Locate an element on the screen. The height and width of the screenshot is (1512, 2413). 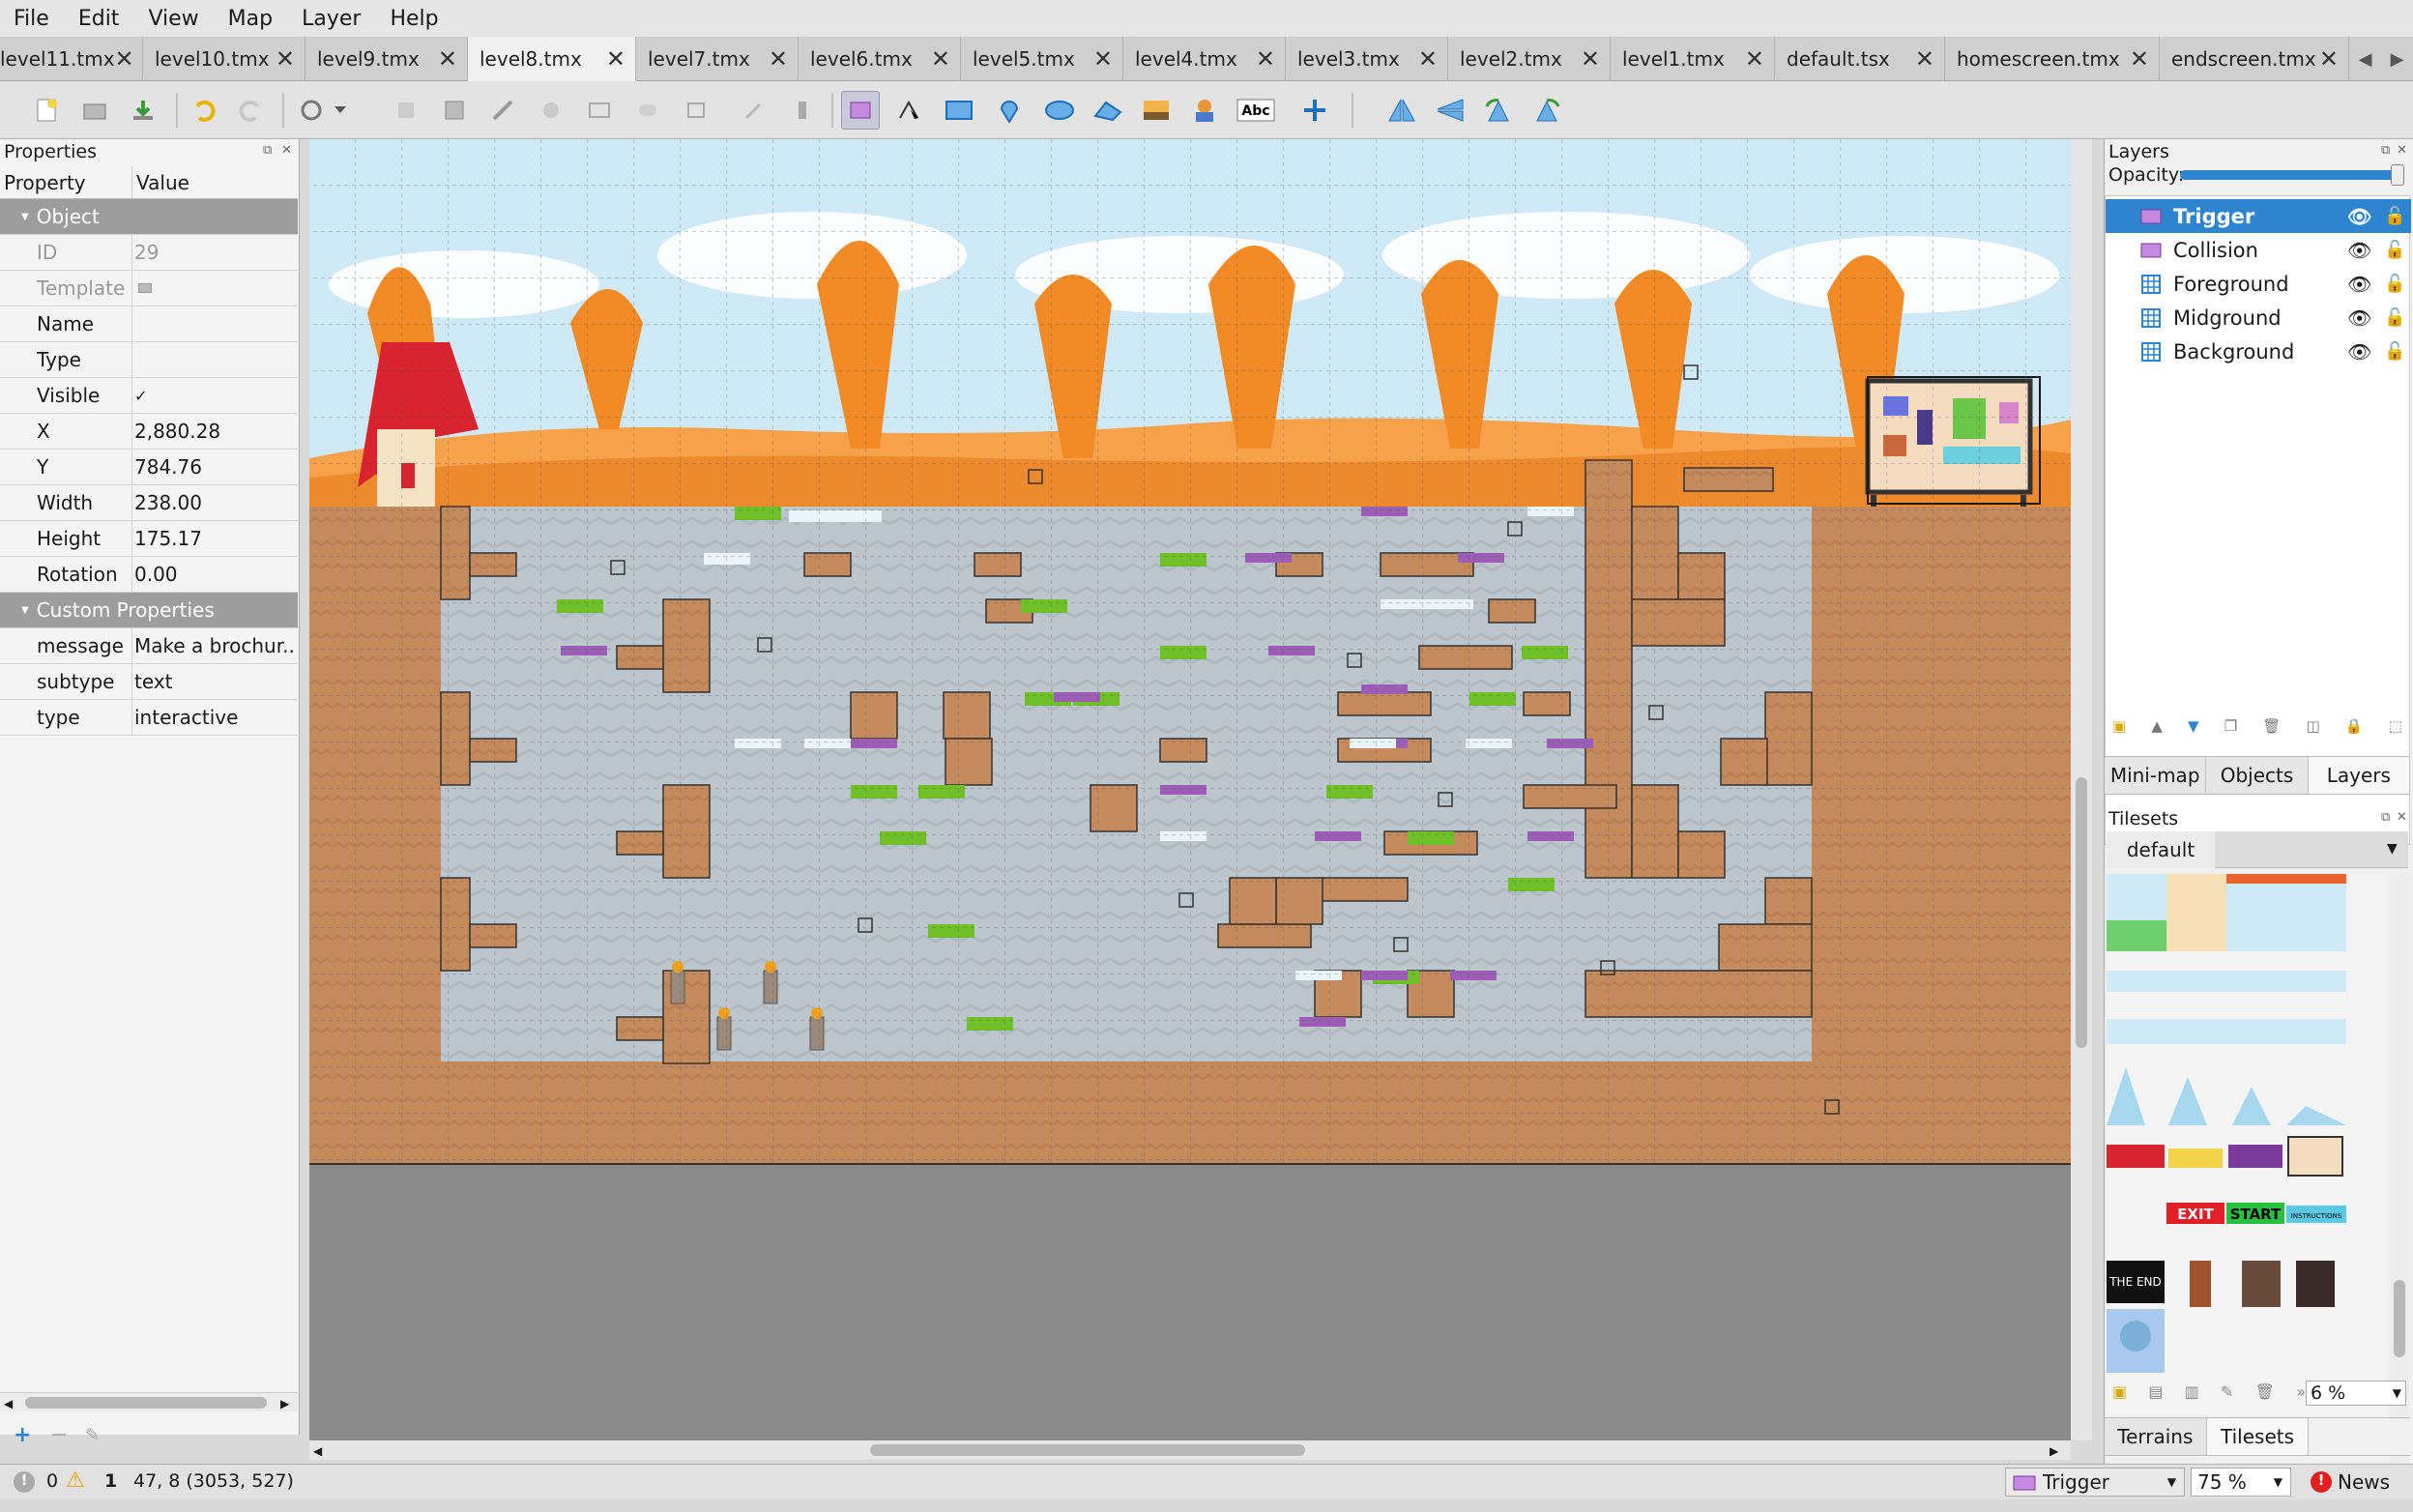
rotate-left-icon is located at coordinates (1498, 110).